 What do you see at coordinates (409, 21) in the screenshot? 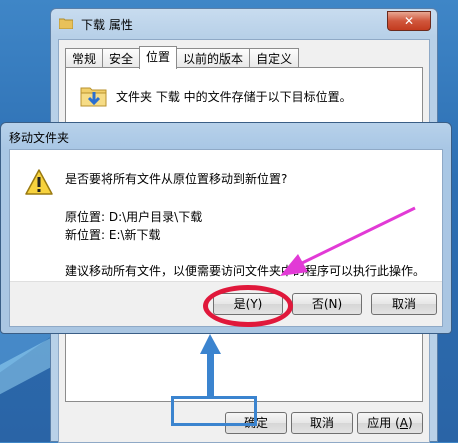
I see `close-button: ✕` at bounding box center [409, 21].